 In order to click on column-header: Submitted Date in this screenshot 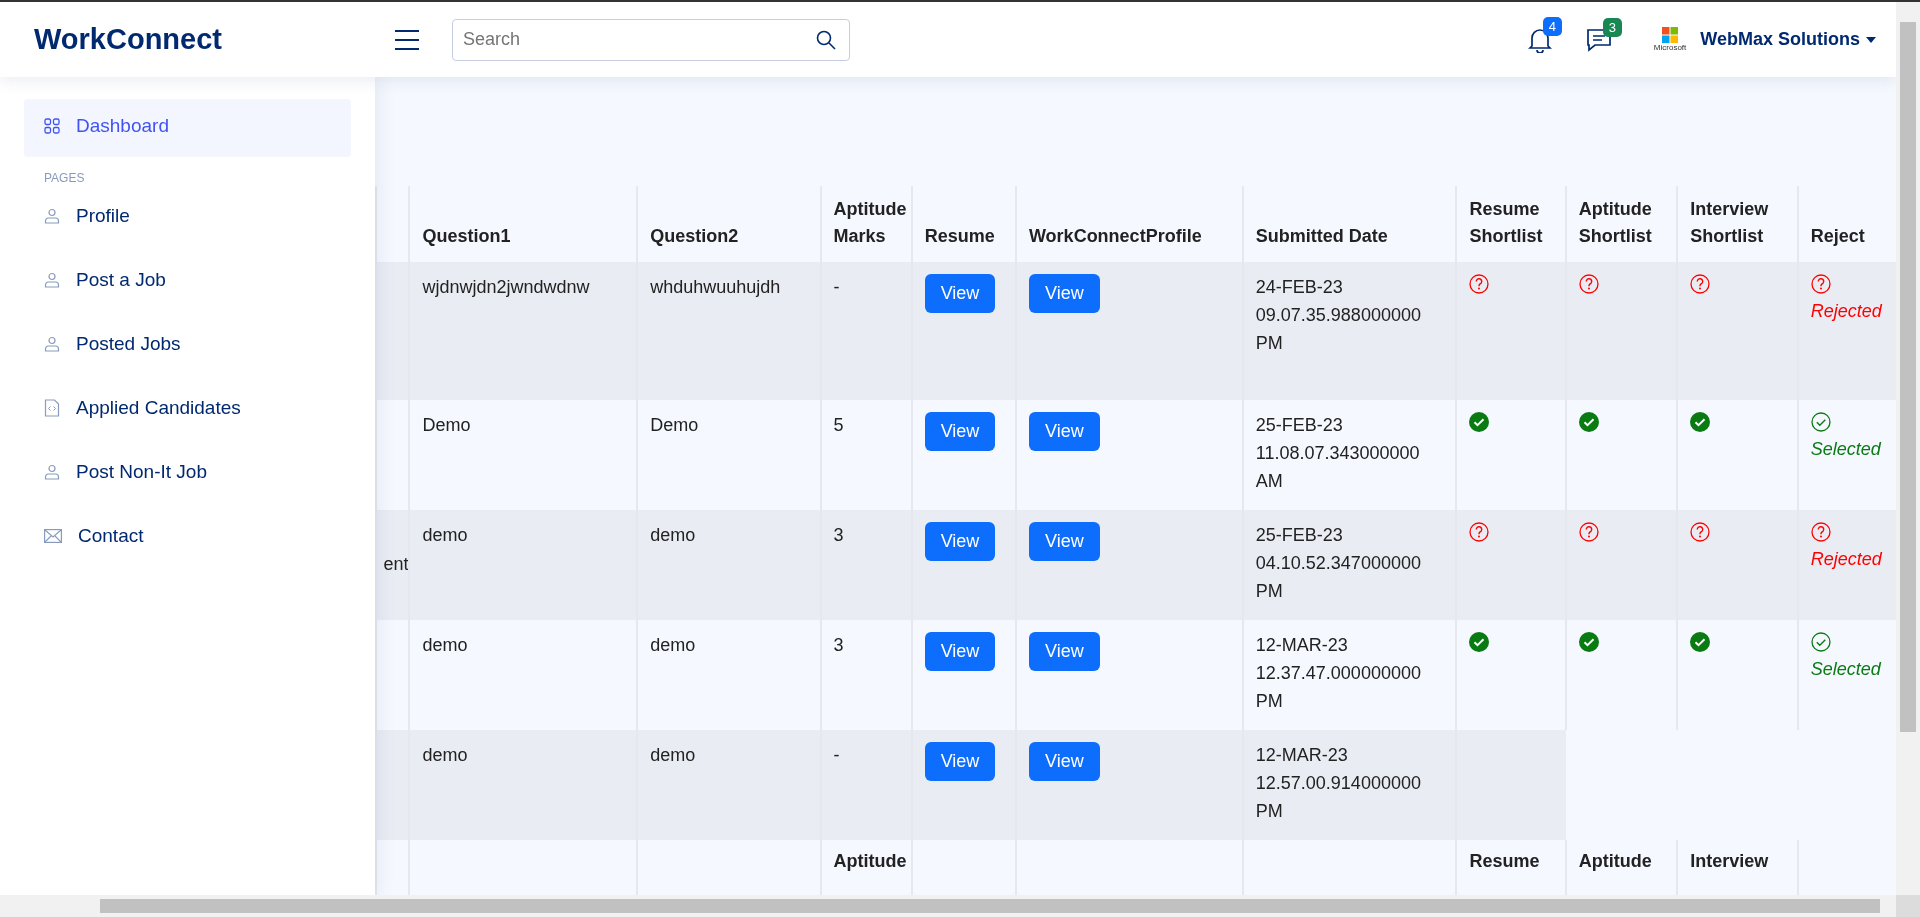, I will do `click(1321, 236)`.